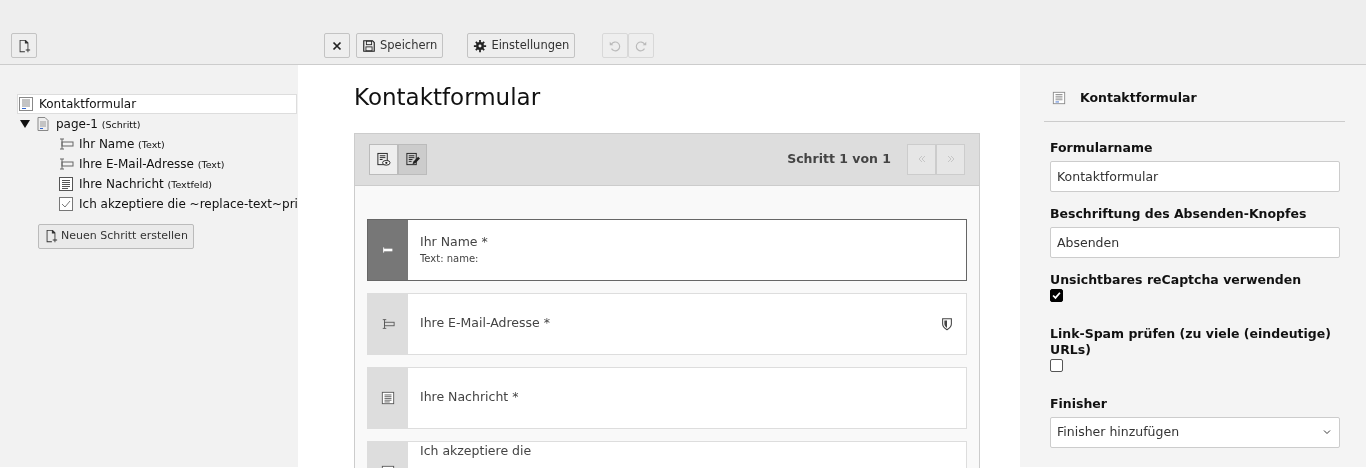 The height and width of the screenshot is (468, 1366). I want to click on page-icon, so click(43, 124).